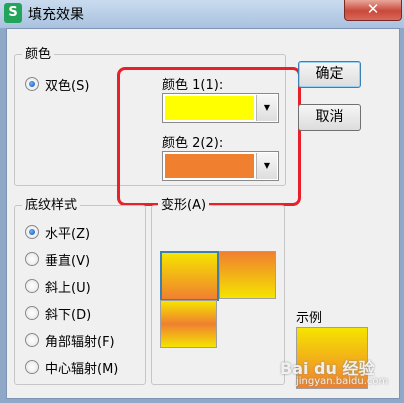  What do you see at coordinates (81, 367) in the screenshot?
I see `shading-center-label: 中心辐射(M)` at bounding box center [81, 367].